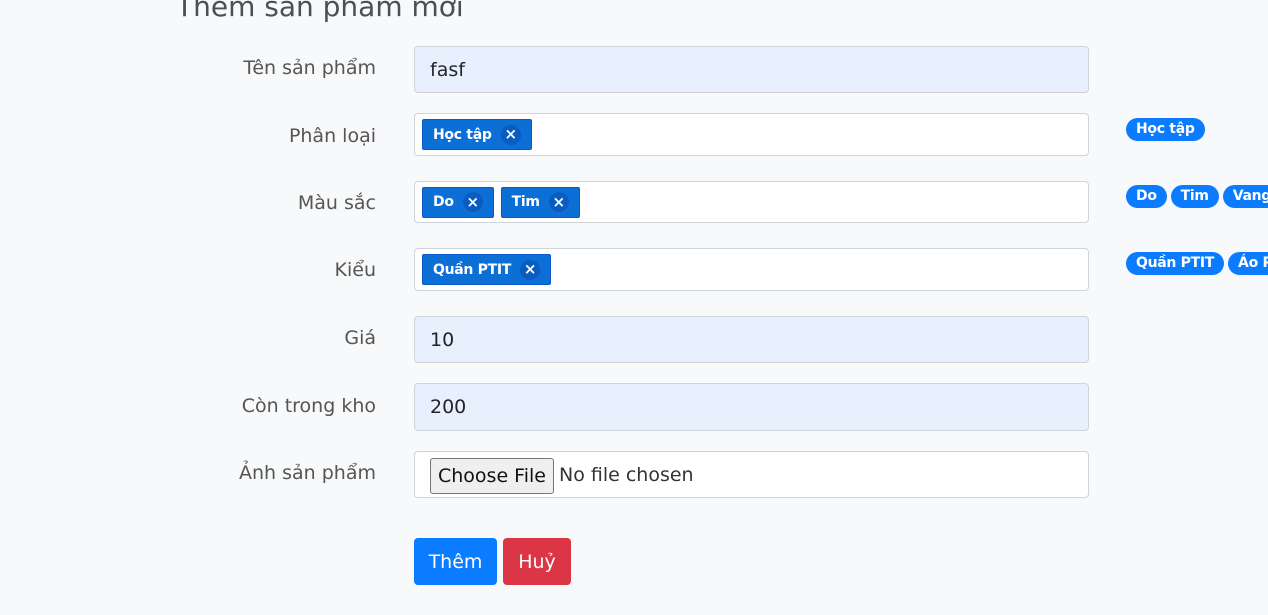 This screenshot has width=1268, height=615. I want to click on selected-tag: Học tập ×, so click(477, 134).